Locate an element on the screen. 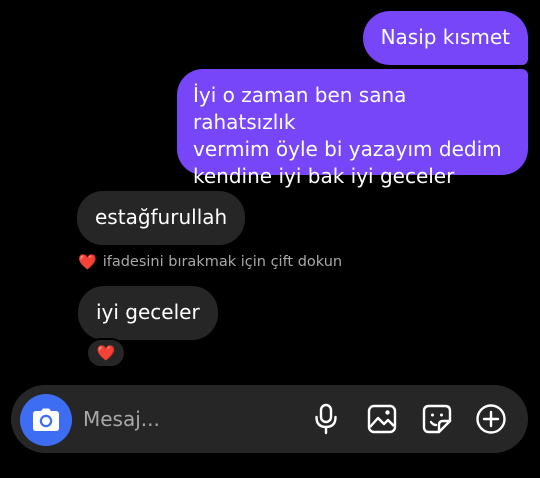  microphone-button is located at coordinates (326, 419).